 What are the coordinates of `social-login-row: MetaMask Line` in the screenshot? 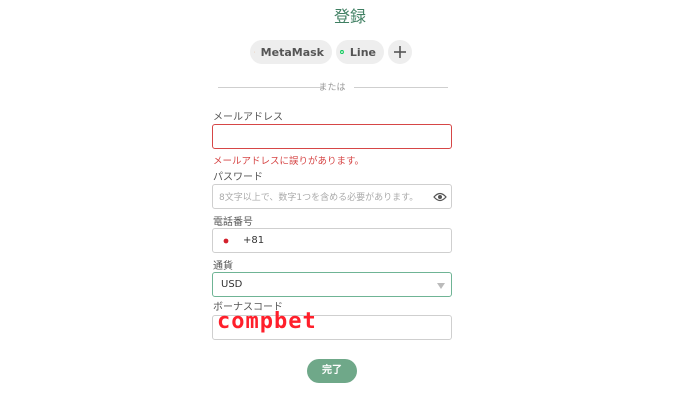 It's located at (331, 52).